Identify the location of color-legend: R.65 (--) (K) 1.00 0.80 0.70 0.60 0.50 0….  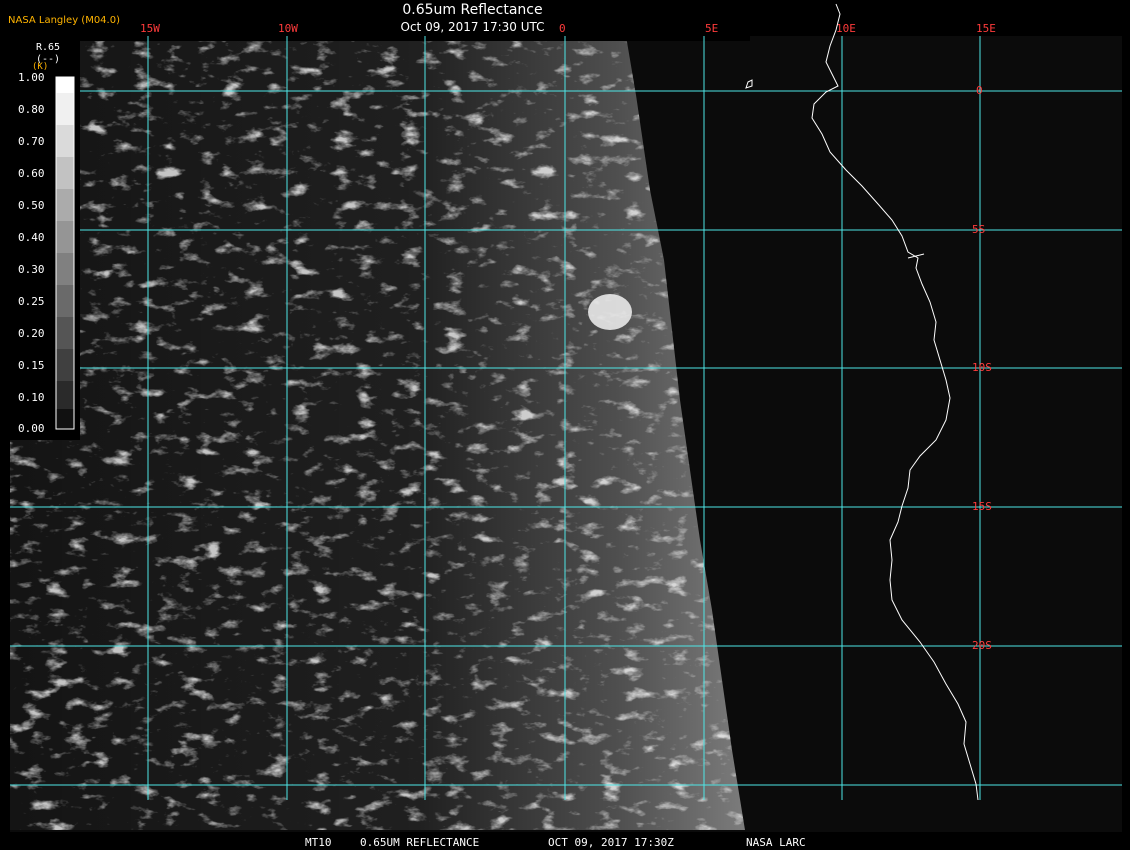
(45, 240).